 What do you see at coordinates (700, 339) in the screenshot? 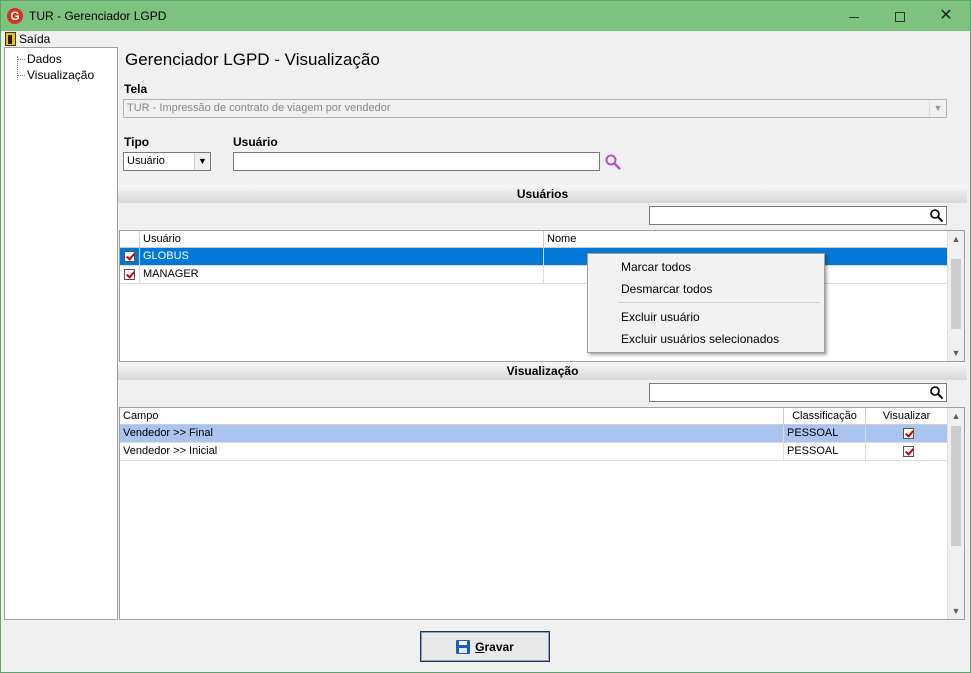
I see `menu-item-excluir-selecionados: Excluir usuários selecionados` at bounding box center [700, 339].